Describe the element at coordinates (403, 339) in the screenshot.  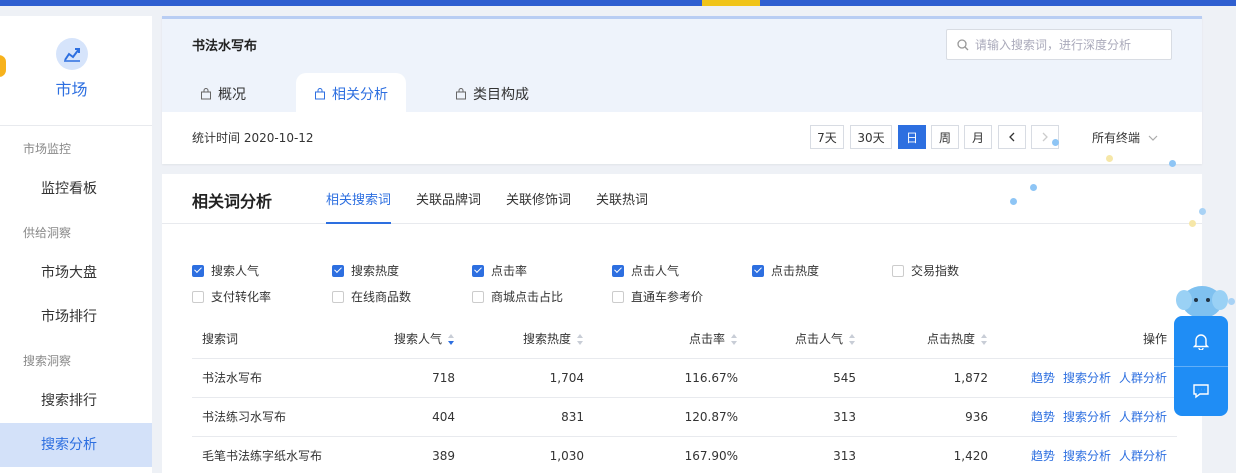
I see `col-header-search-popularity: 搜索人气` at that location.